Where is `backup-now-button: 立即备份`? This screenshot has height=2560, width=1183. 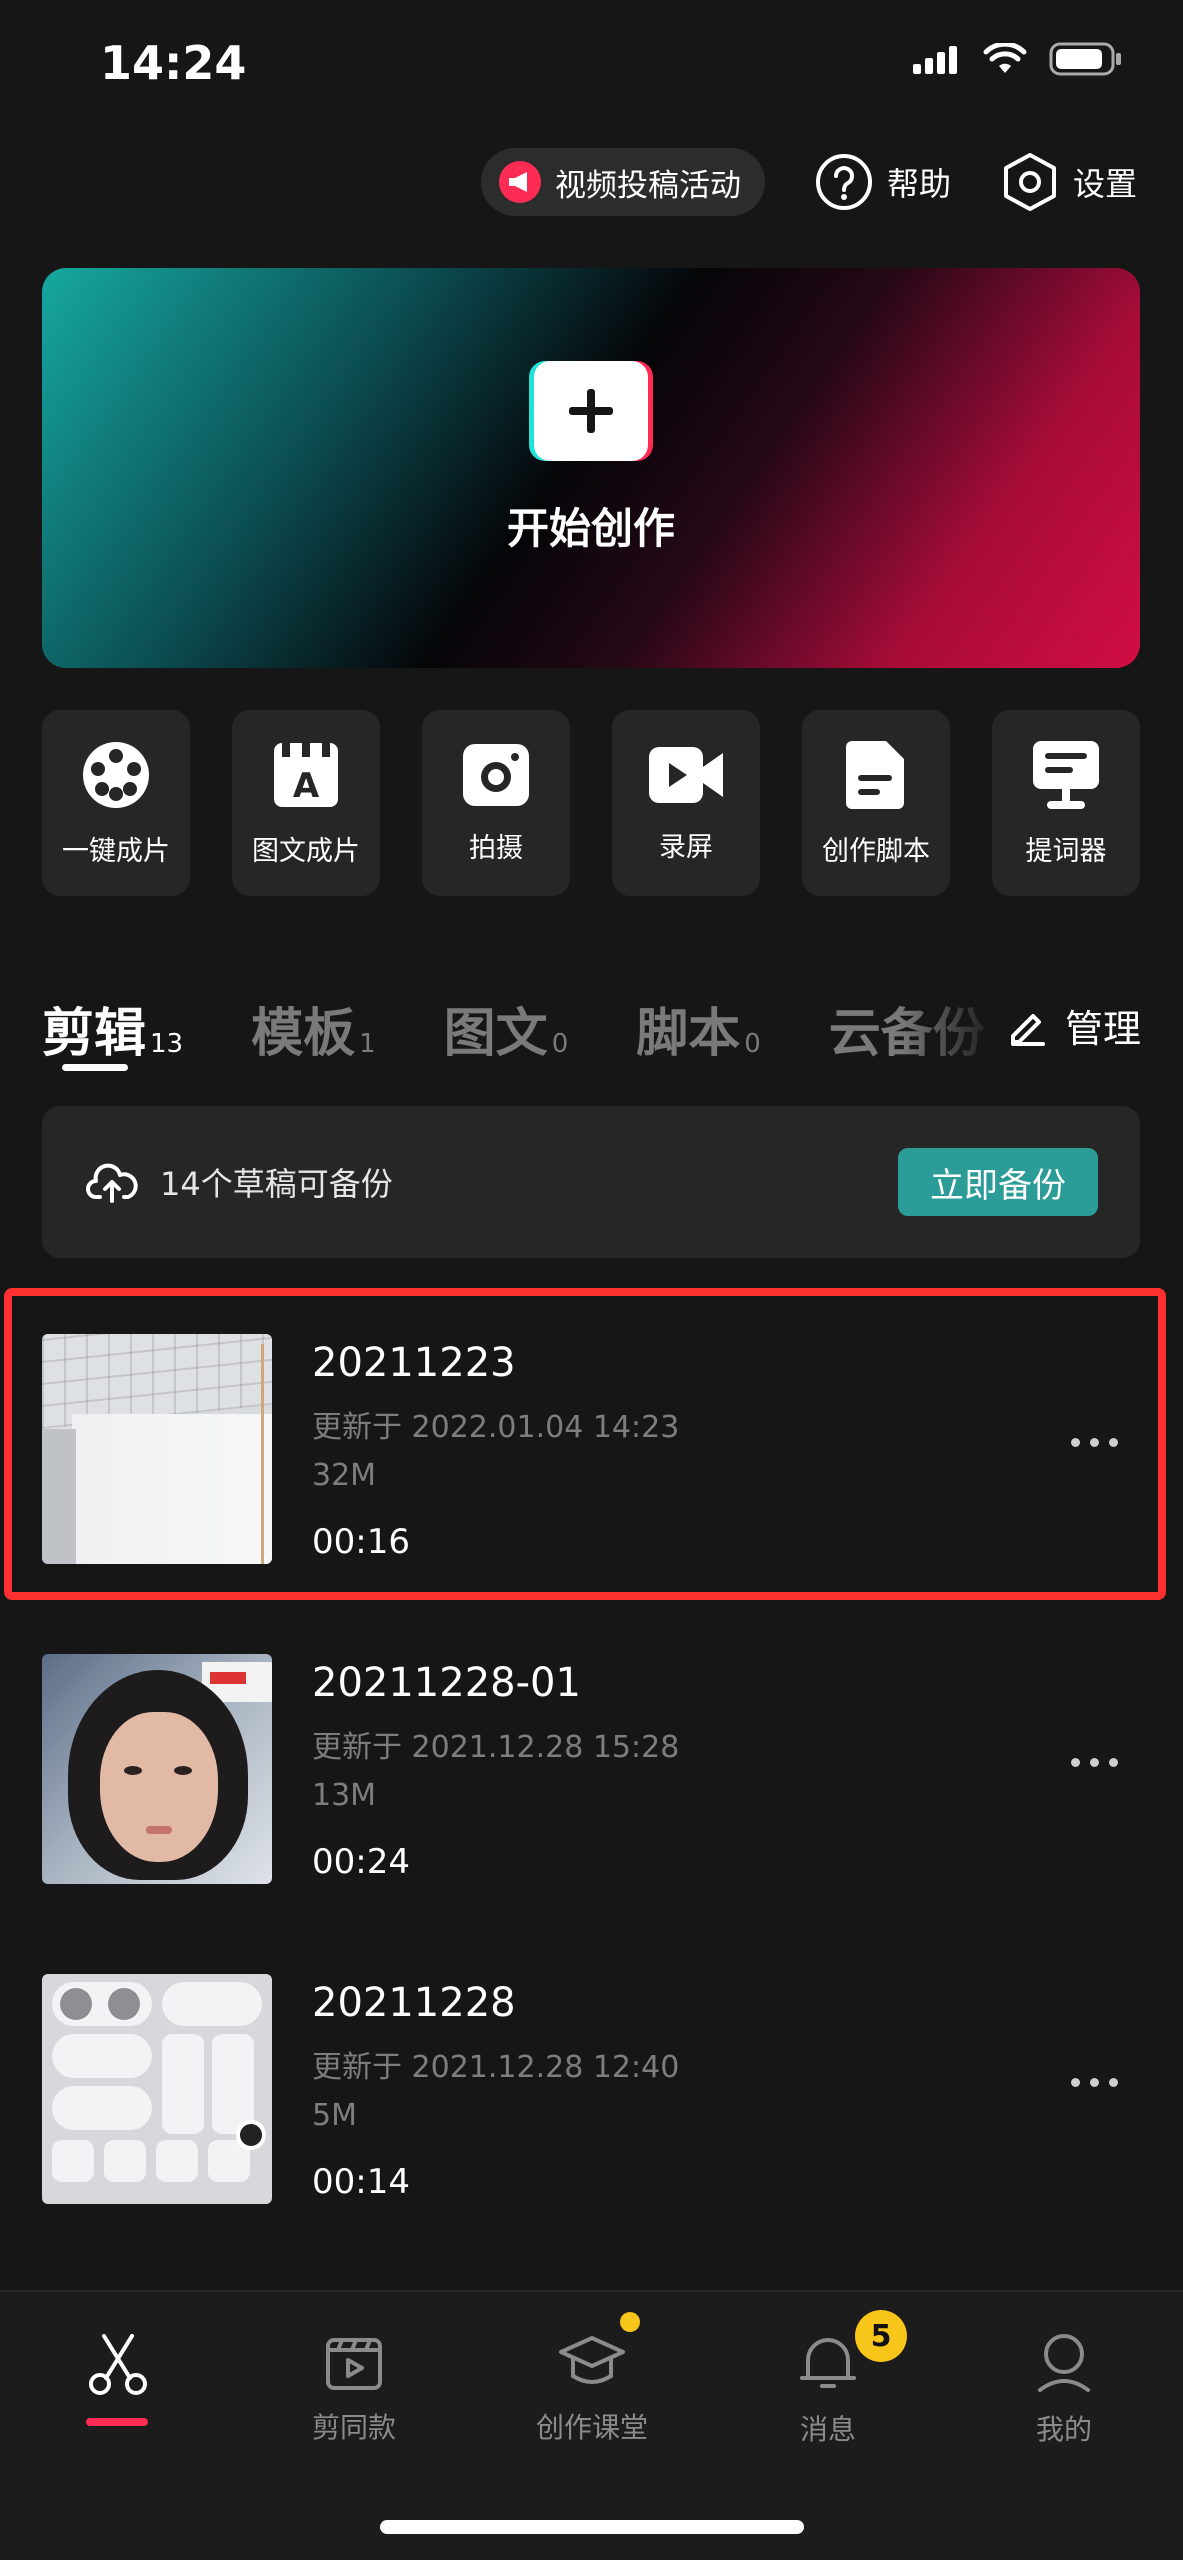 backup-now-button: 立即备份 is located at coordinates (998, 1182).